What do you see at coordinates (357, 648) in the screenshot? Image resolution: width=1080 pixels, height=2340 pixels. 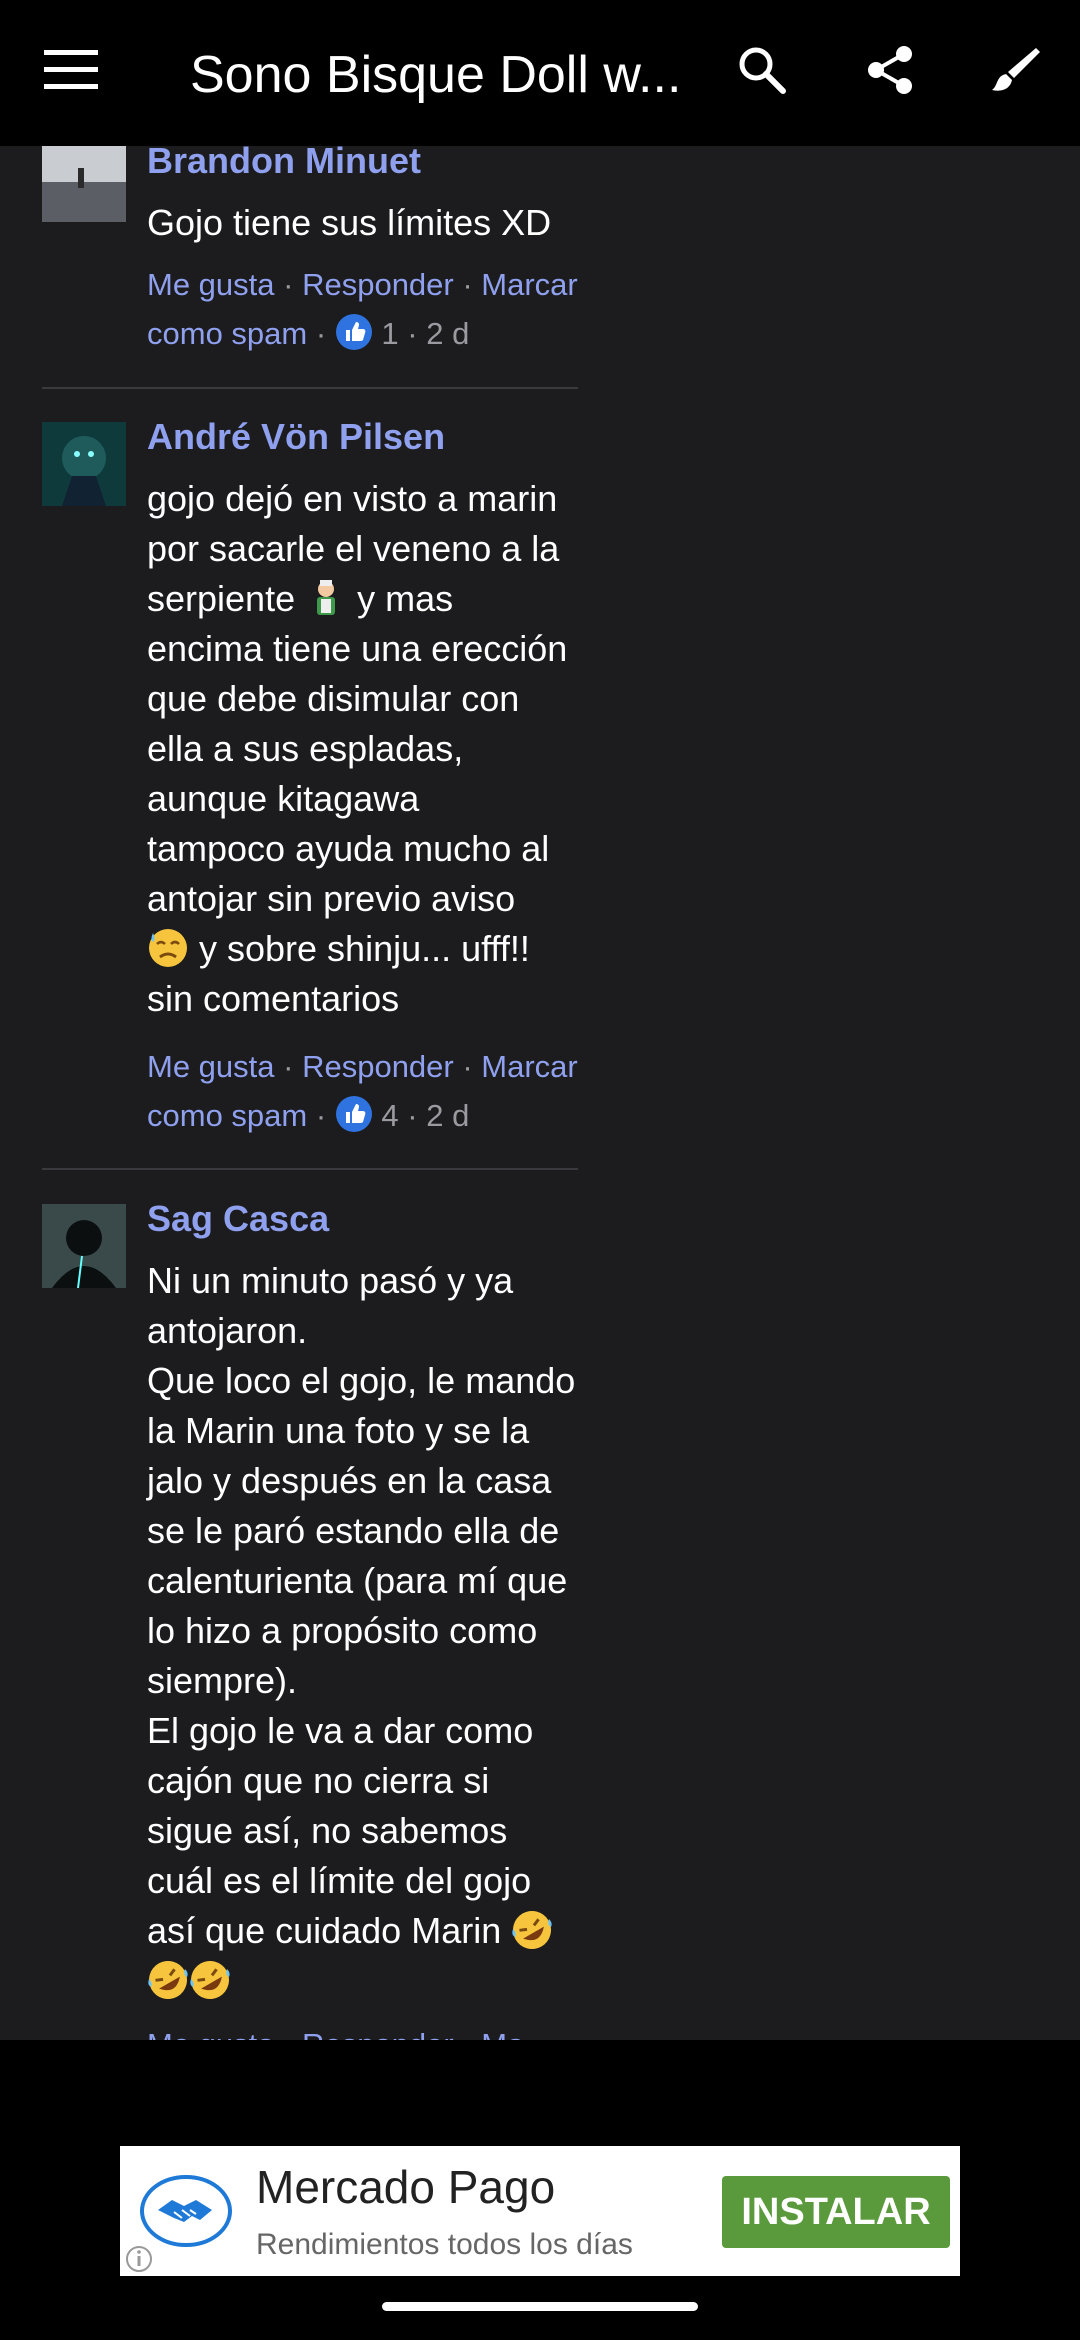 I see `comment-line: encima tiene una erección` at bounding box center [357, 648].